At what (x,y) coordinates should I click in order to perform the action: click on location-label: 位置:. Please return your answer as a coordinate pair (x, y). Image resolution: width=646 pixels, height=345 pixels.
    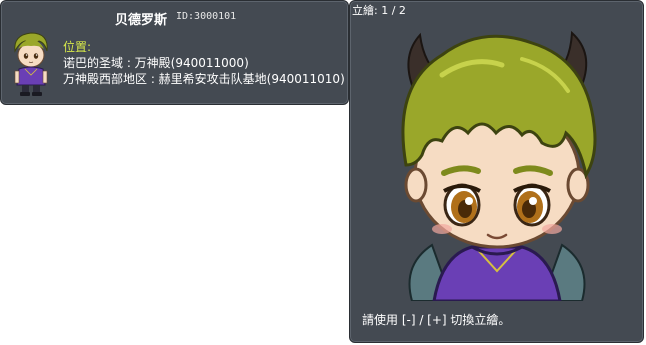
    Looking at the image, I should click on (77, 47).